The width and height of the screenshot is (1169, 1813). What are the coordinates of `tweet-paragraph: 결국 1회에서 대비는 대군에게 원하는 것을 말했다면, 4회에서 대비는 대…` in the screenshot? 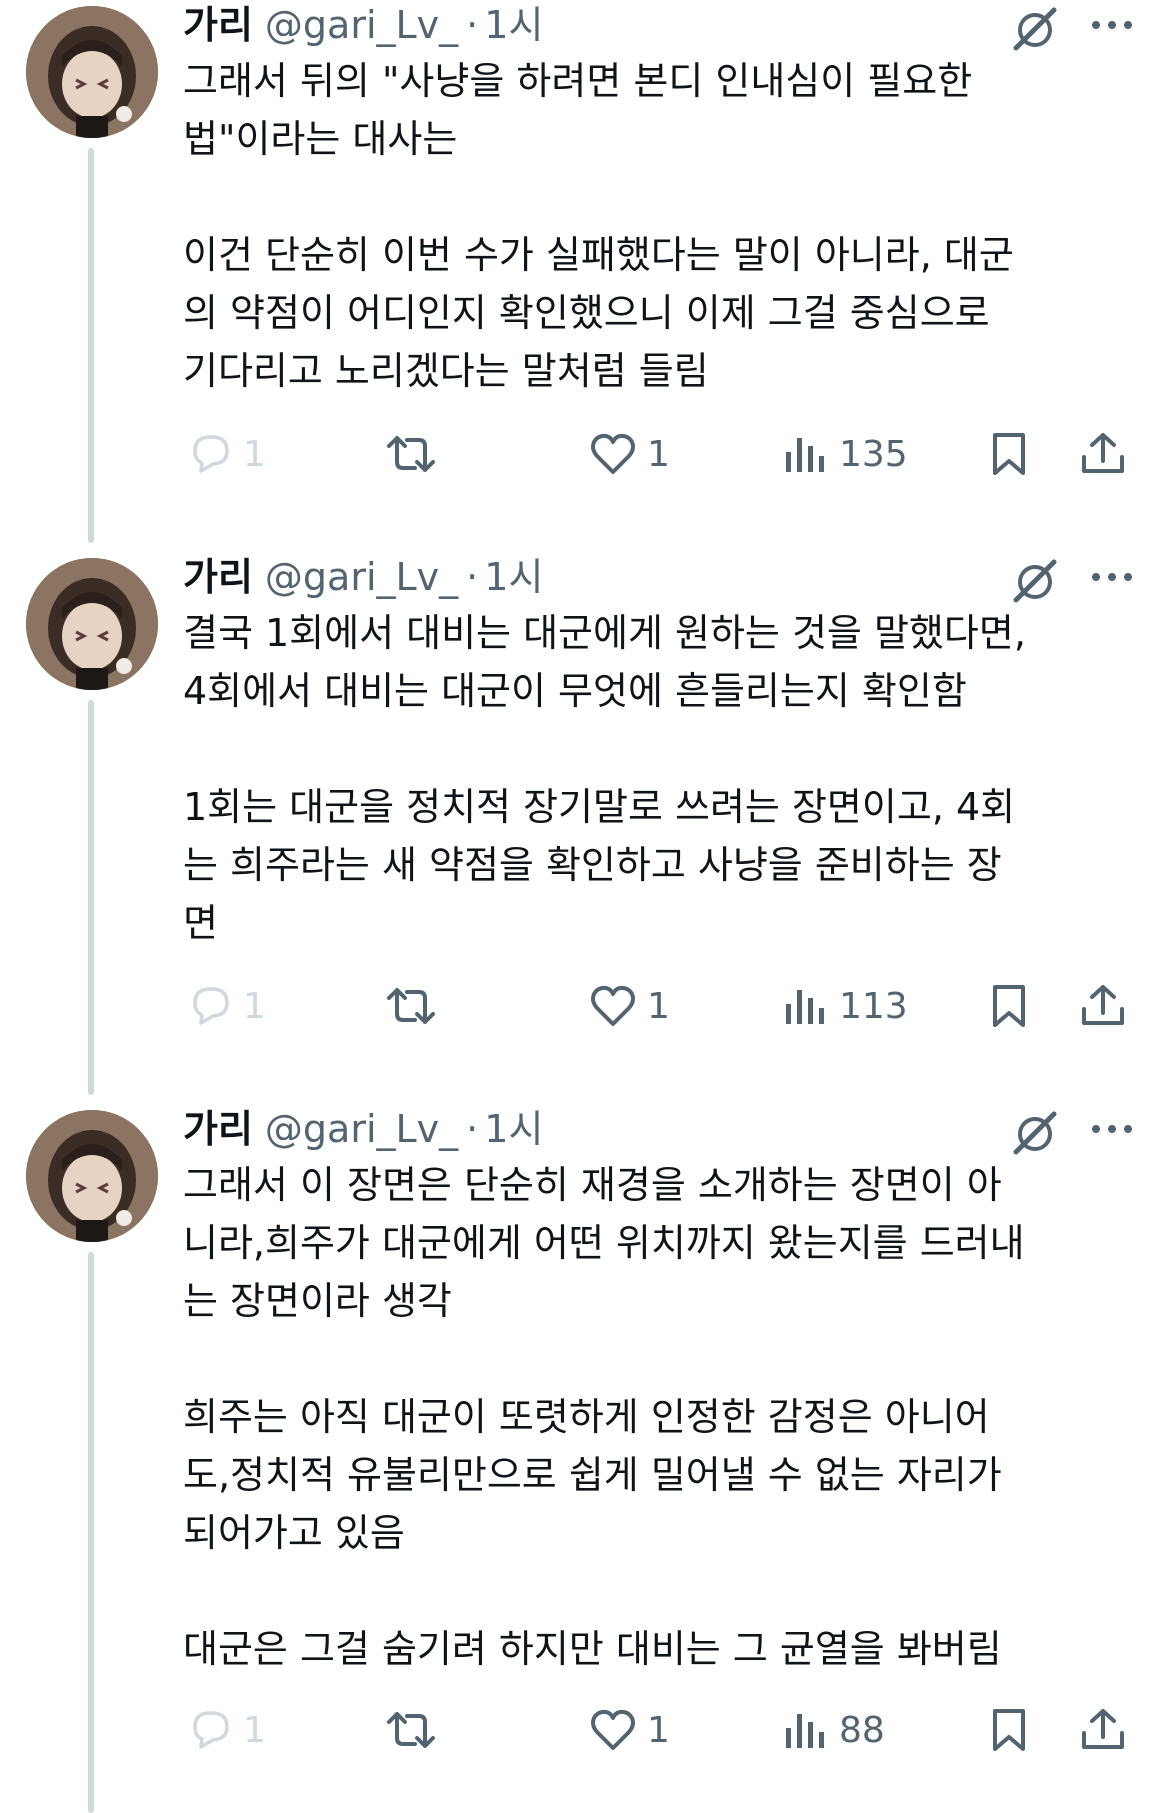 It's located at (648, 662).